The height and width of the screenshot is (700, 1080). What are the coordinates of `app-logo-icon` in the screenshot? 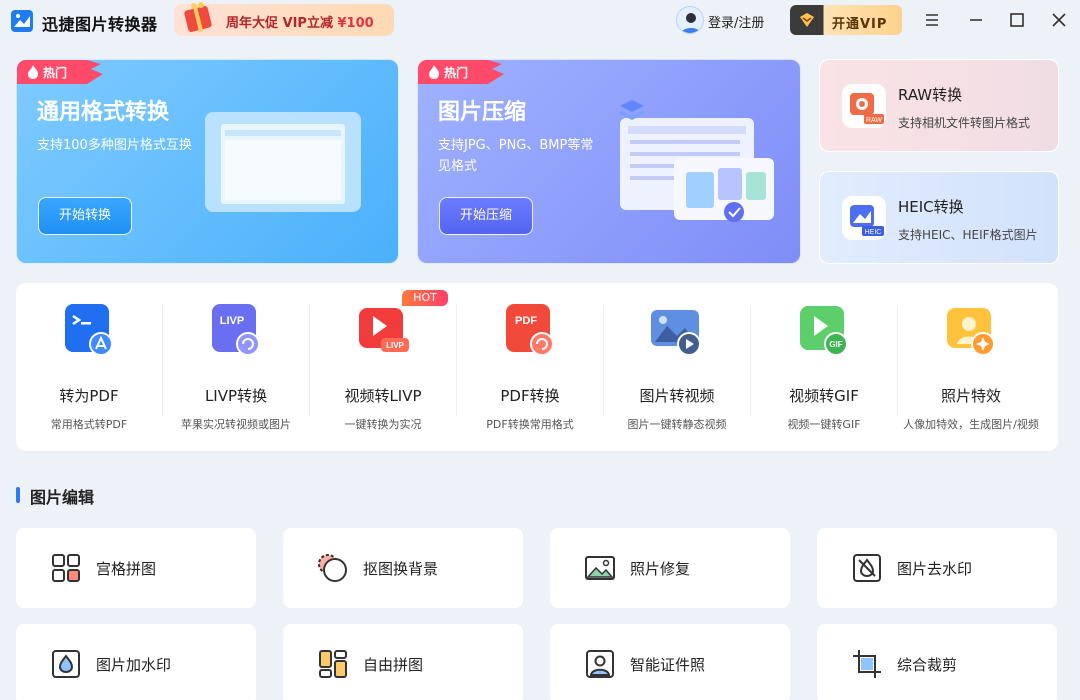 It's located at (22, 21).